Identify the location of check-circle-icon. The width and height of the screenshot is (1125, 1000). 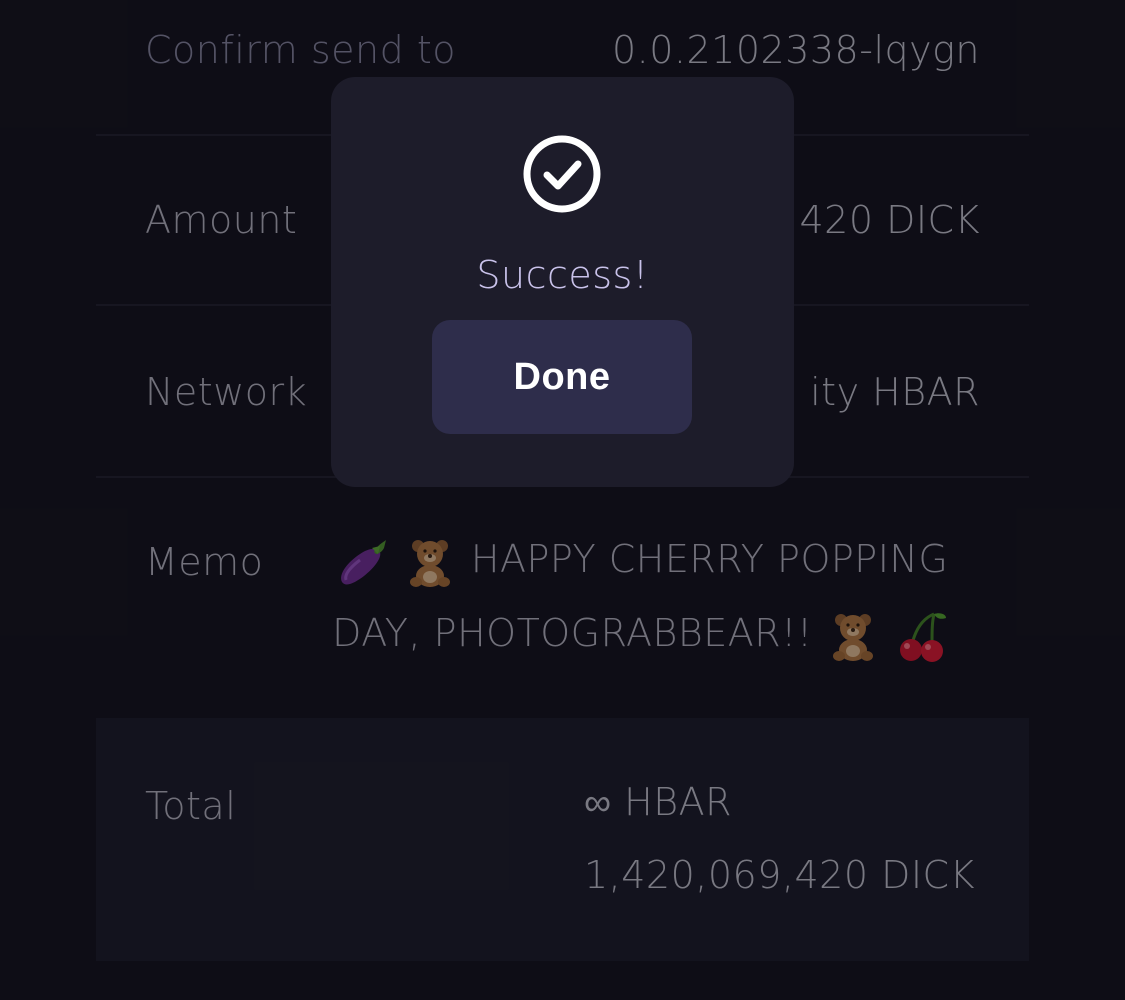
(562, 174).